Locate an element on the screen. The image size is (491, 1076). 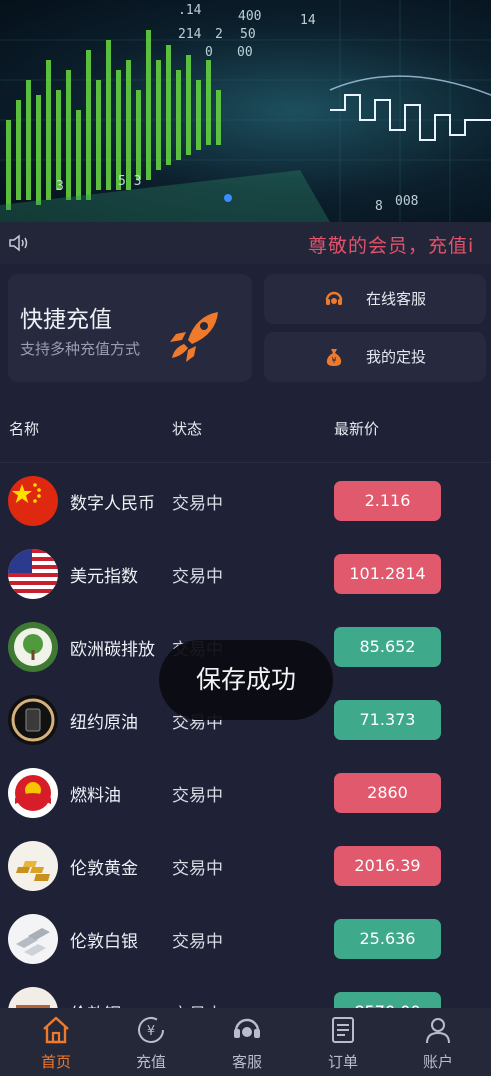
save-success-toast: 保存成功 is located at coordinates (246, 680).